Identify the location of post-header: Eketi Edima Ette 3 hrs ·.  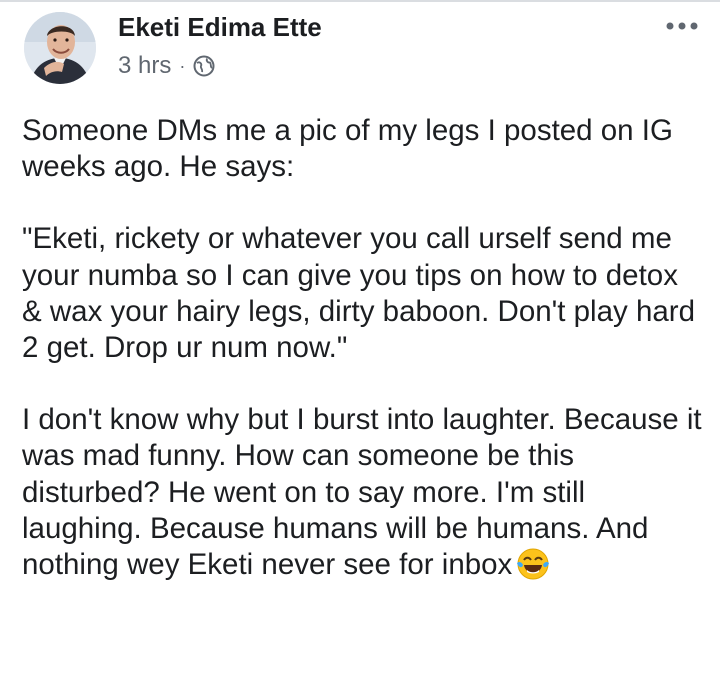
(363, 50).